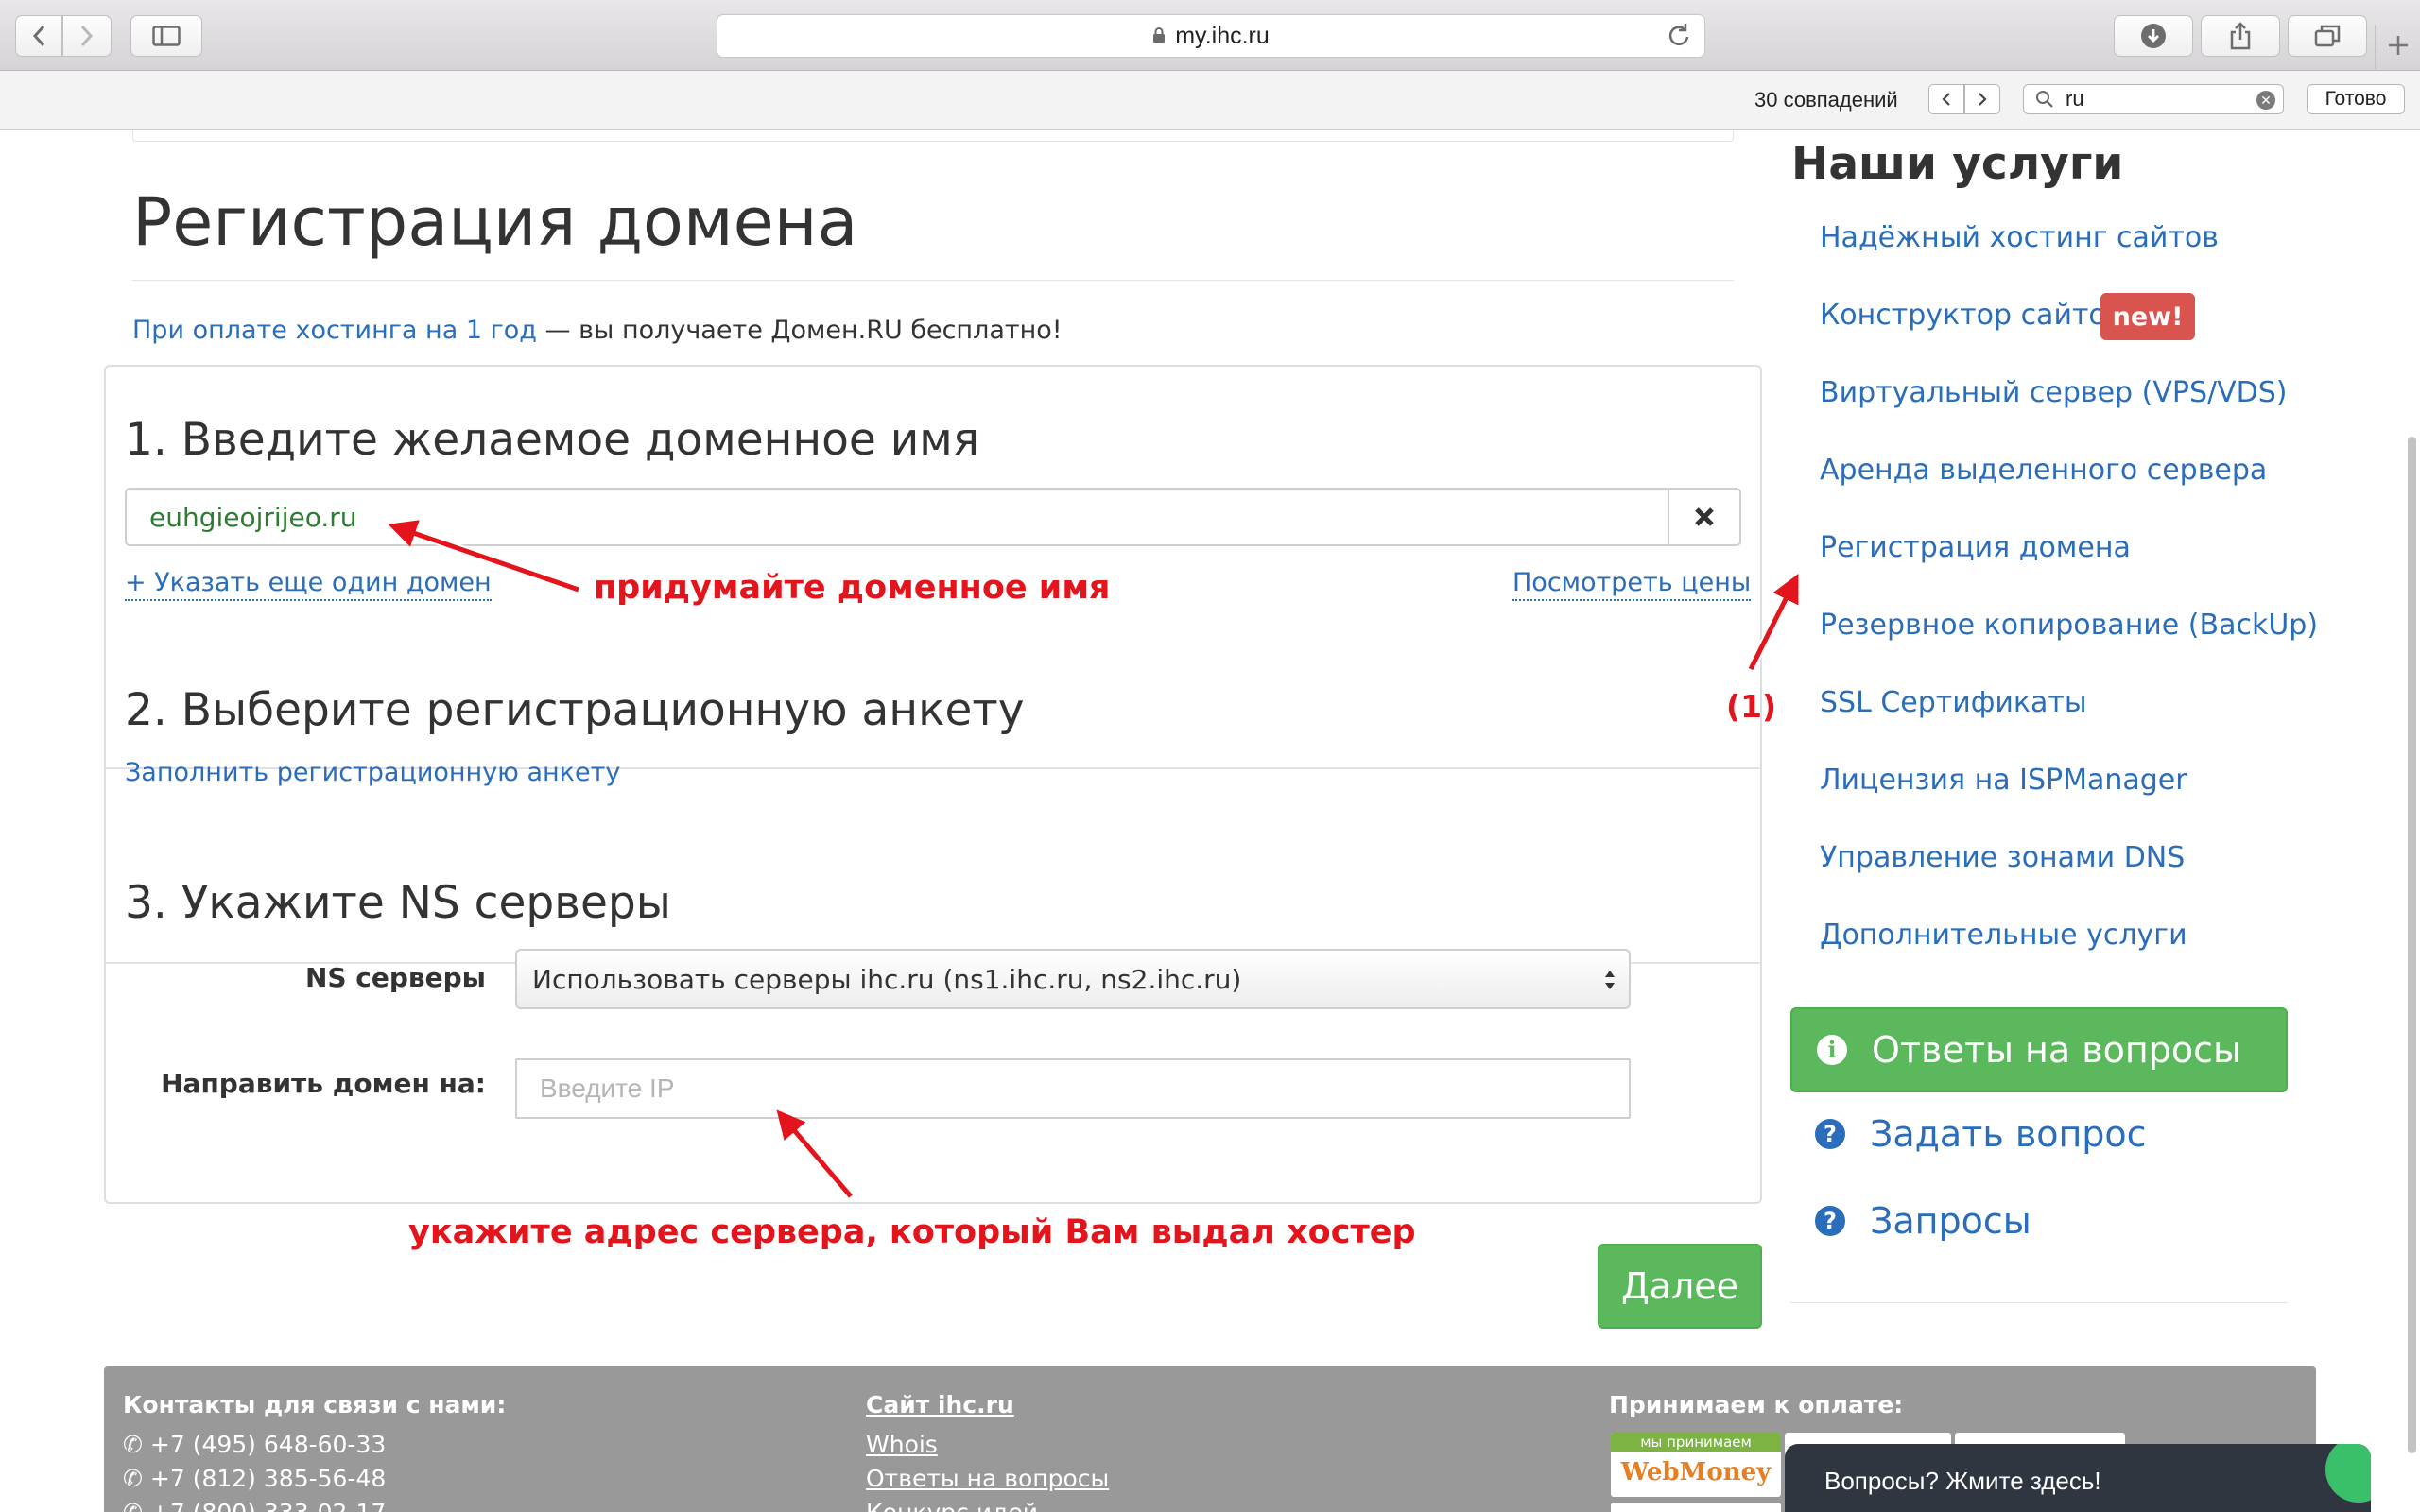 This screenshot has width=2420, height=1512. I want to click on service-link-ssl: SSL Сертификаты, so click(1954, 702).